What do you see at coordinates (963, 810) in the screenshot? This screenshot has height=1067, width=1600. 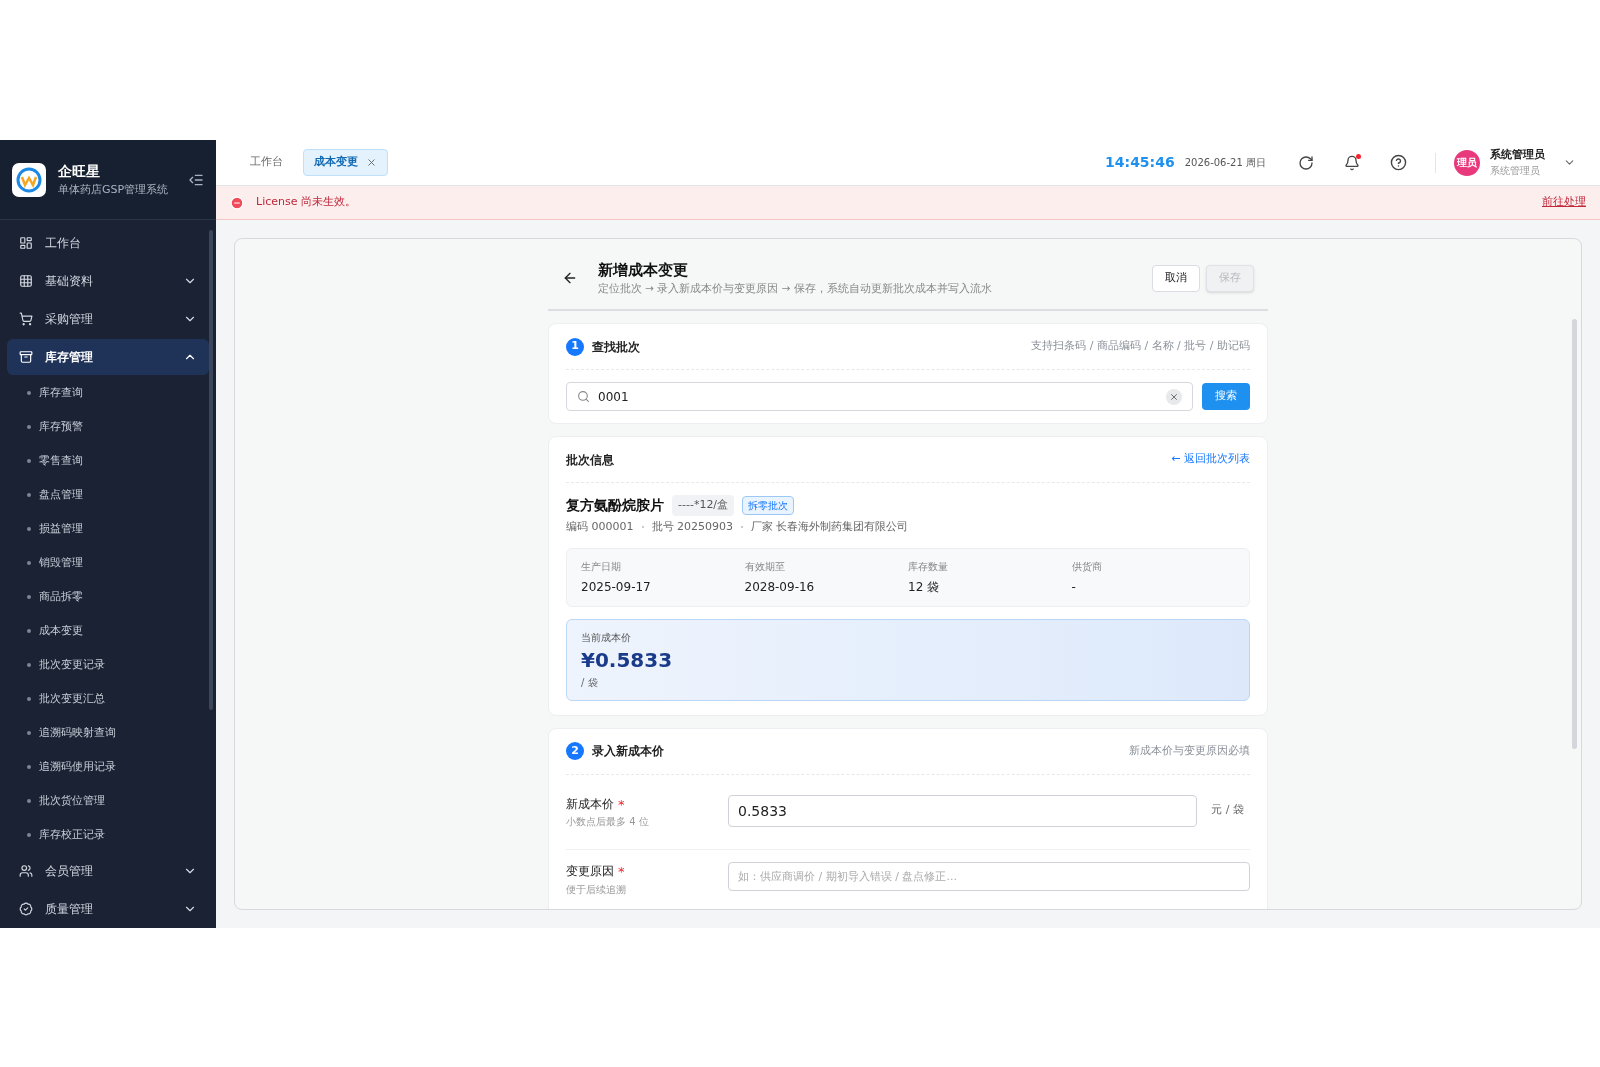 I see `price-input: 0.5833` at bounding box center [963, 810].